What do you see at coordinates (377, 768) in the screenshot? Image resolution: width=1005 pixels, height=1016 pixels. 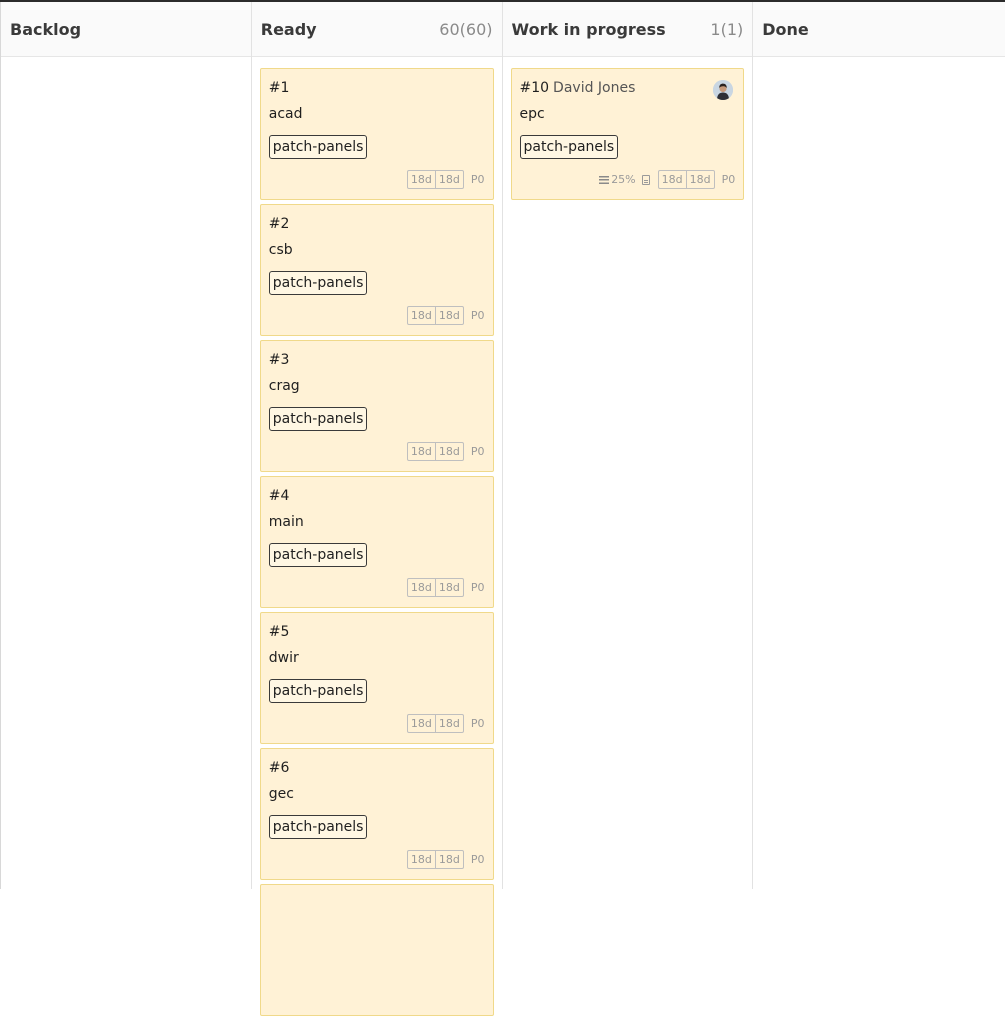 I see `card-header: #6` at bounding box center [377, 768].